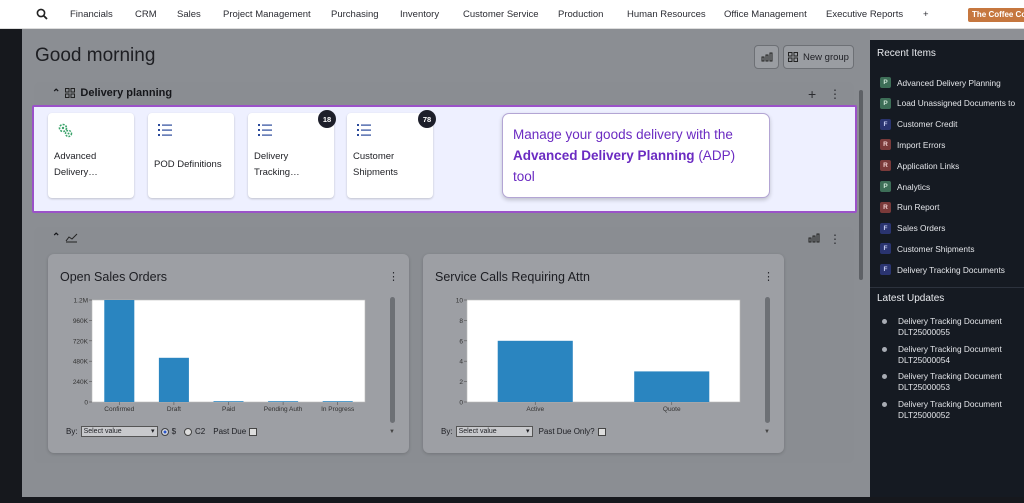 The width and height of the screenshot is (1024, 503). I want to click on nav-item-purchasing: Purchasing, so click(355, 14).